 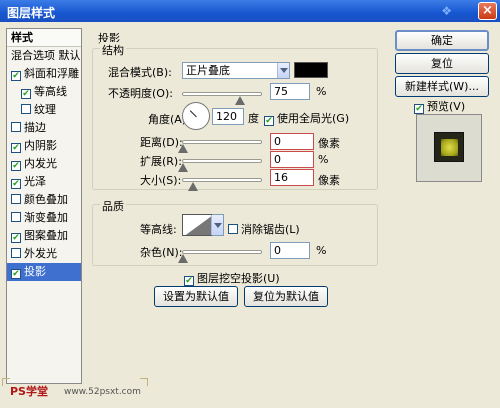 I want to click on spread-slider-thumb, so click(x=183, y=167).